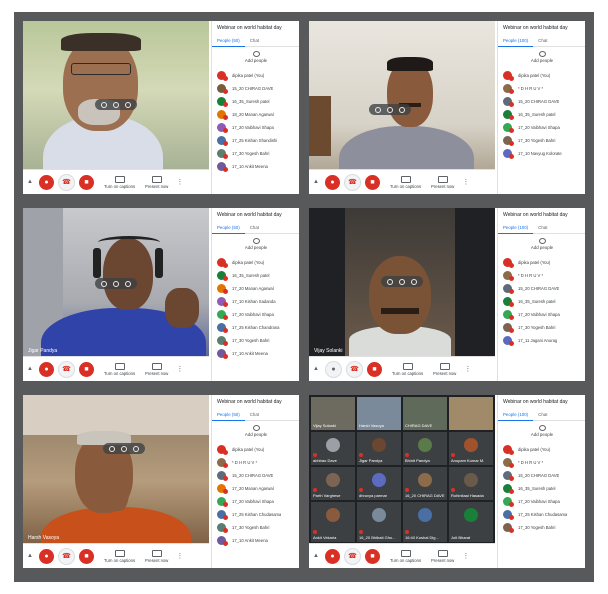 Image resolution: width=608 pixels, height=594 pixels. What do you see at coordinates (471, 448) in the screenshot?
I see `grid-tile: Anupam Kumar M.` at bounding box center [471, 448].